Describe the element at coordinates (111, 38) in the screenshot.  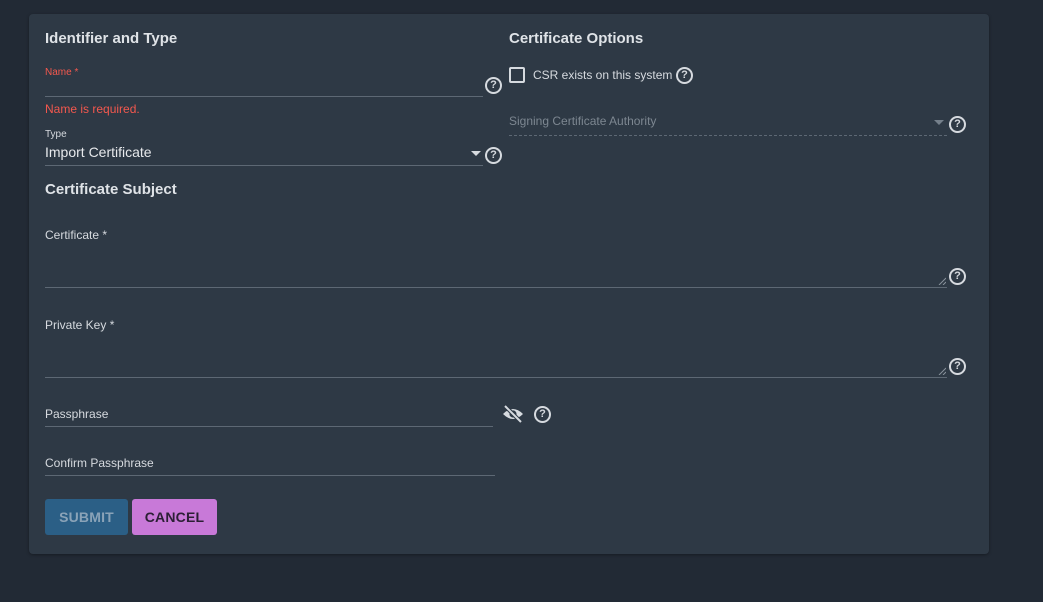
I see `identifier-type-title: Identifier and Type` at that location.